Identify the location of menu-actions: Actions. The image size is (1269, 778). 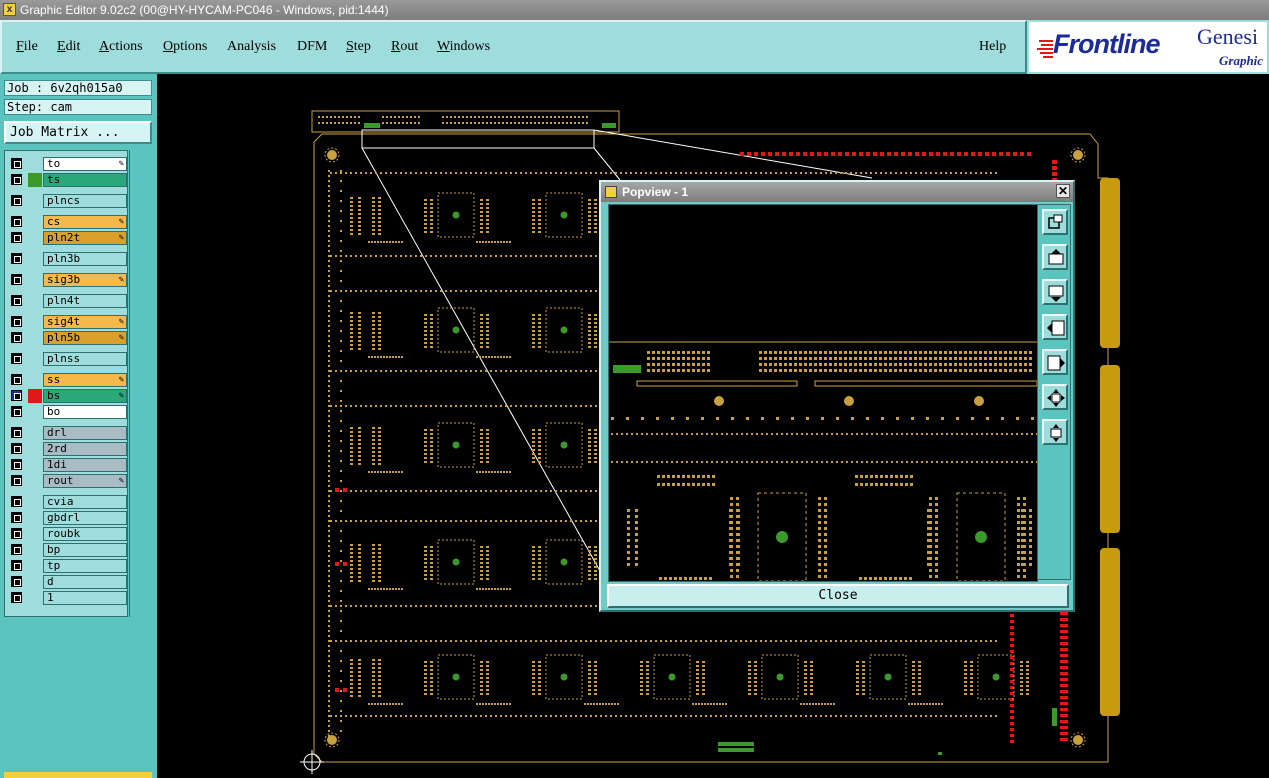
(121, 47).